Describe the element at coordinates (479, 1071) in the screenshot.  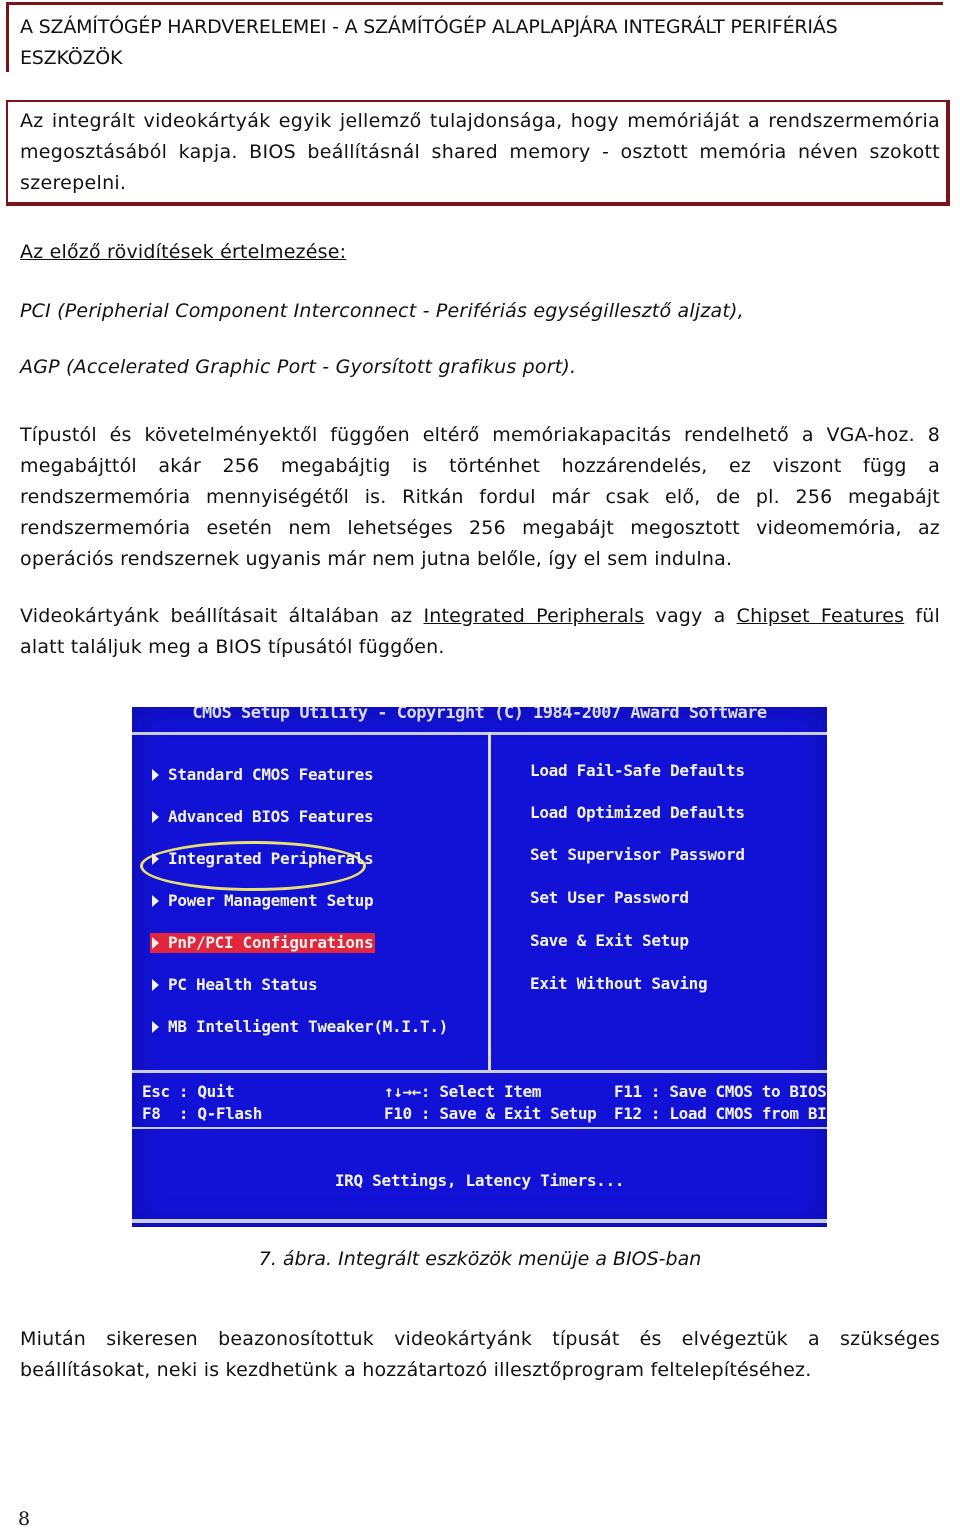
I see `bios-divider-middle` at that location.